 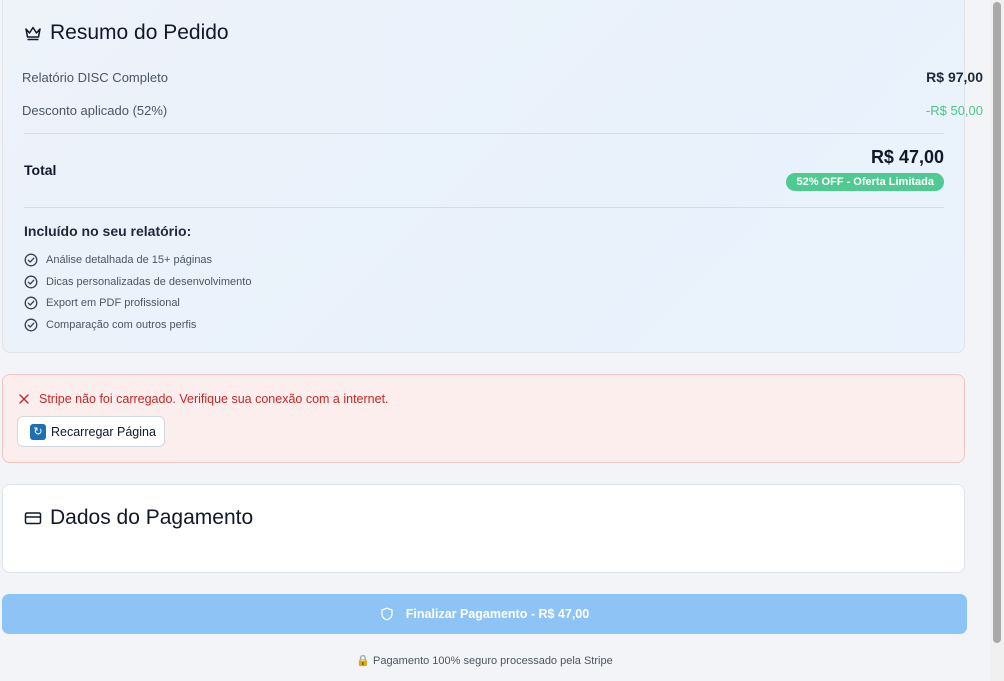 I want to click on discount-value: -R$ 50,00, so click(x=954, y=110).